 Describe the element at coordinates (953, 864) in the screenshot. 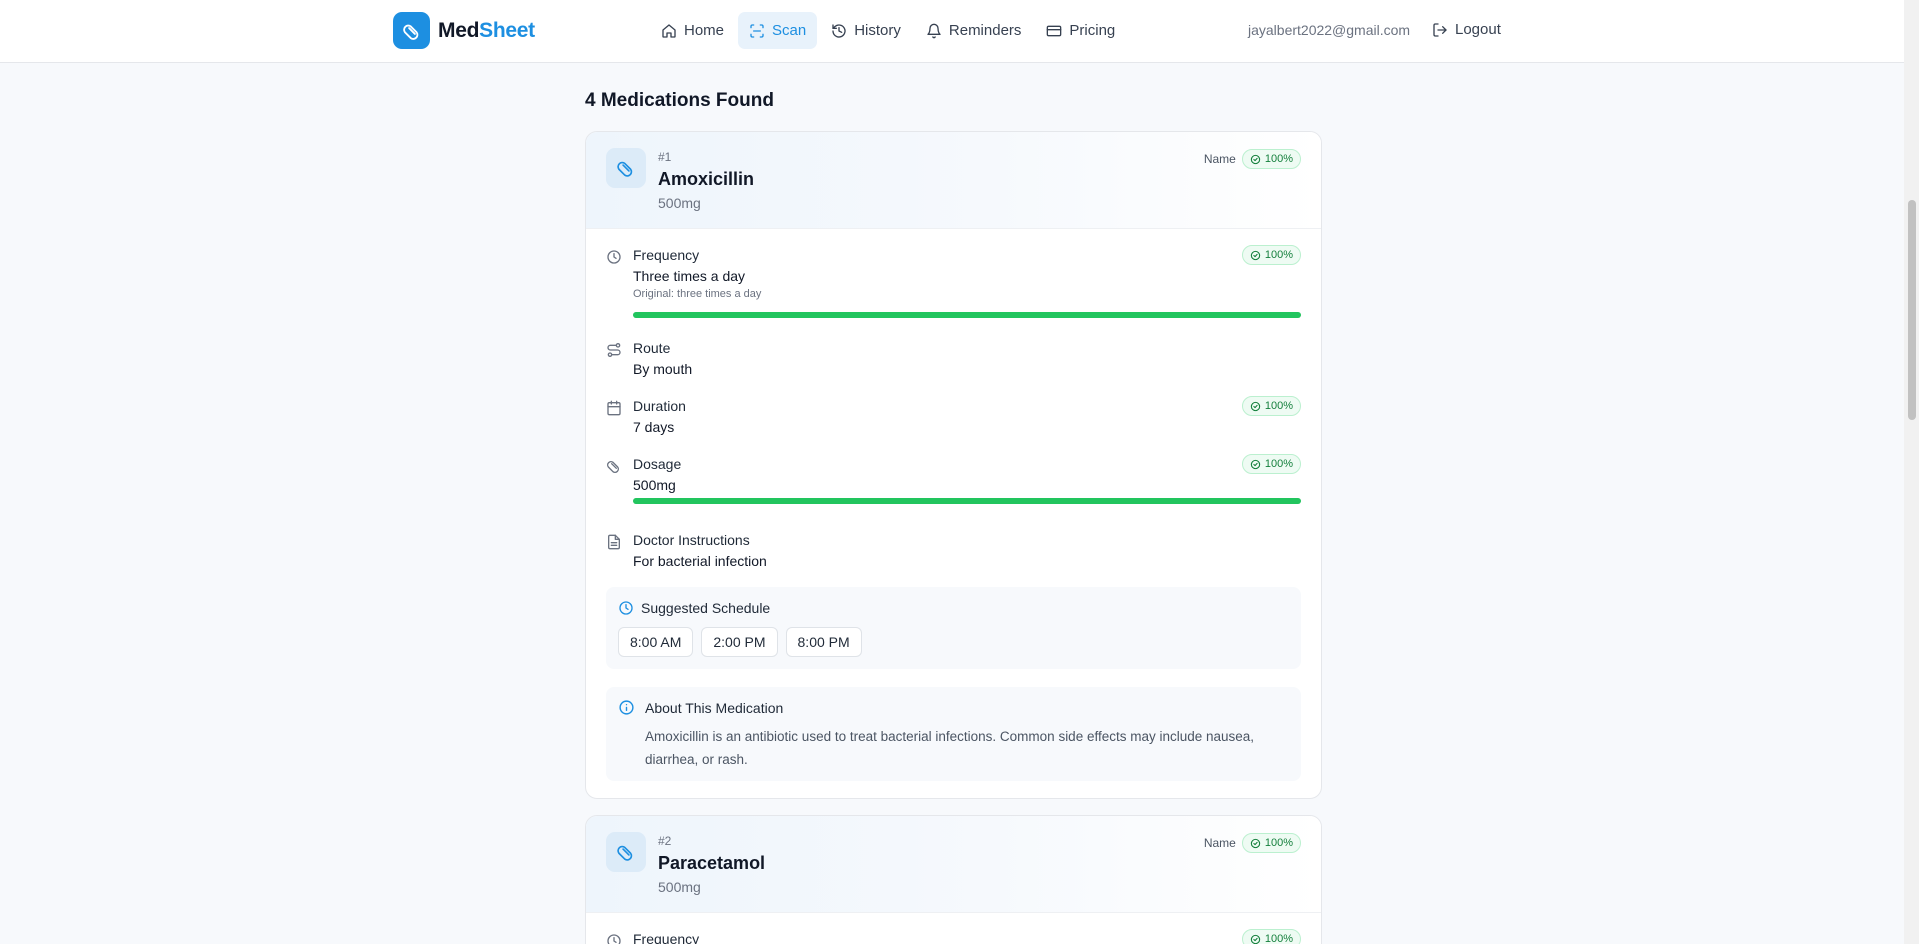

I see `medication-card-header: #2 Paracetamol 500mg Name 100%` at that location.